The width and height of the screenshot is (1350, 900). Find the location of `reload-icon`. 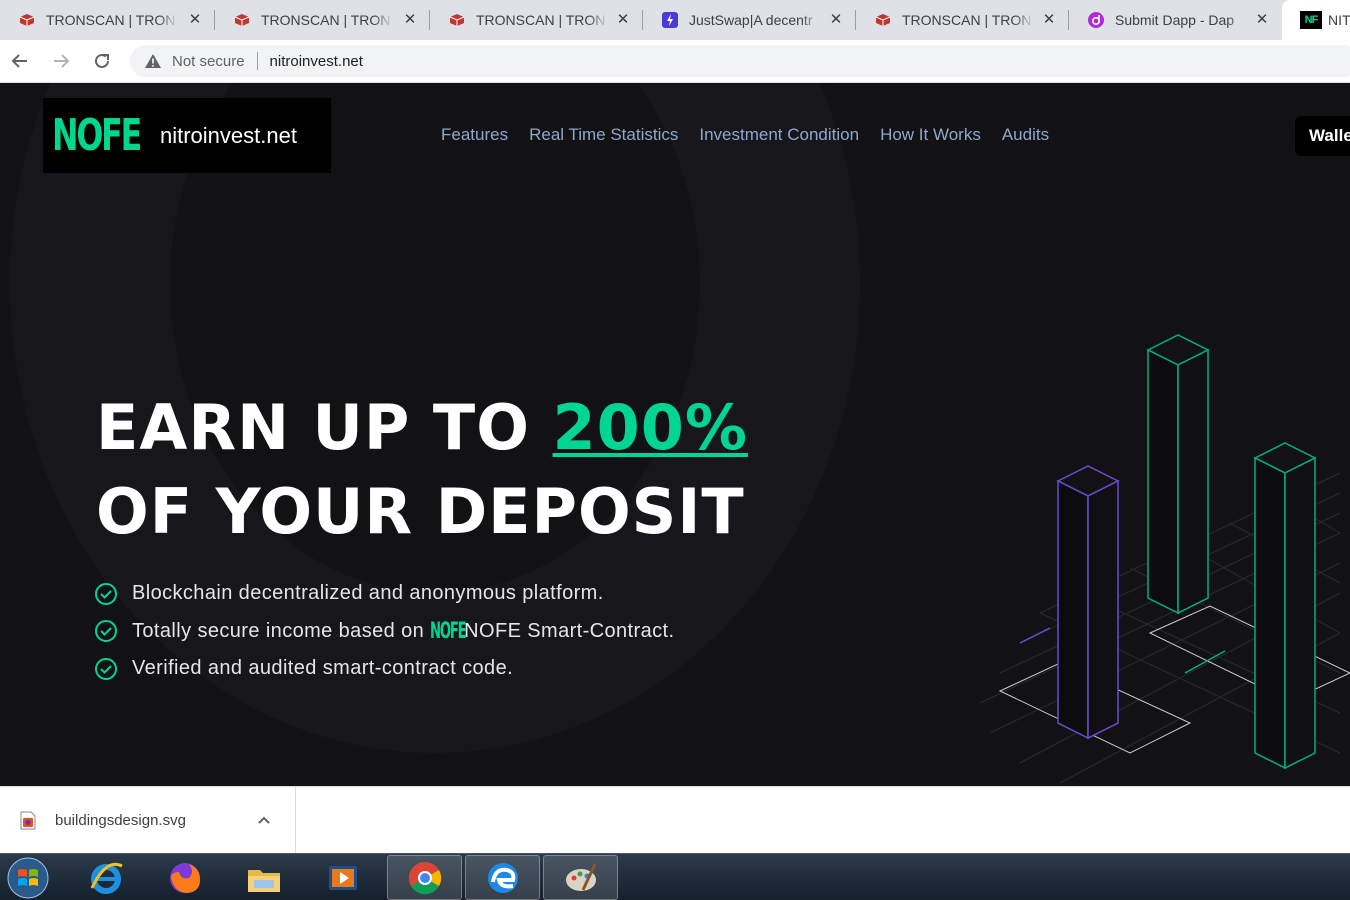

reload-icon is located at coordinates (102, 60).